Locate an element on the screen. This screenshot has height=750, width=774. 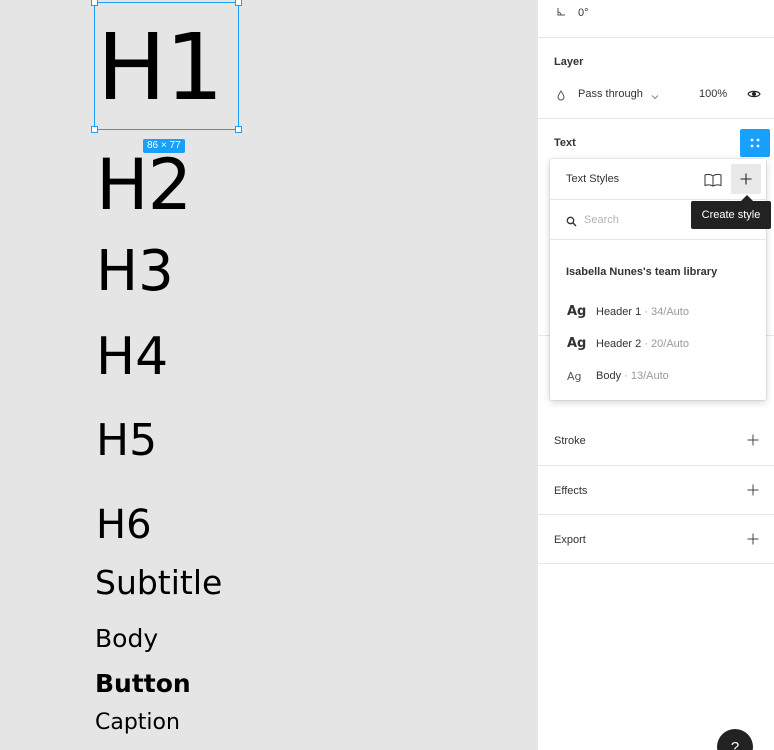
stroke-section-title: Stroke is located at coordinates (570, 441).